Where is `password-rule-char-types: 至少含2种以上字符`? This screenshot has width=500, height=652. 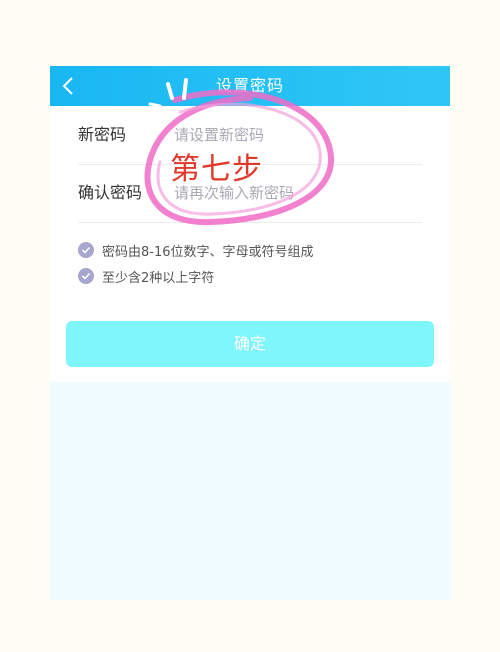
password-rule-char-types: 至少含2种以上字符 is located at coordinates (146, 276).